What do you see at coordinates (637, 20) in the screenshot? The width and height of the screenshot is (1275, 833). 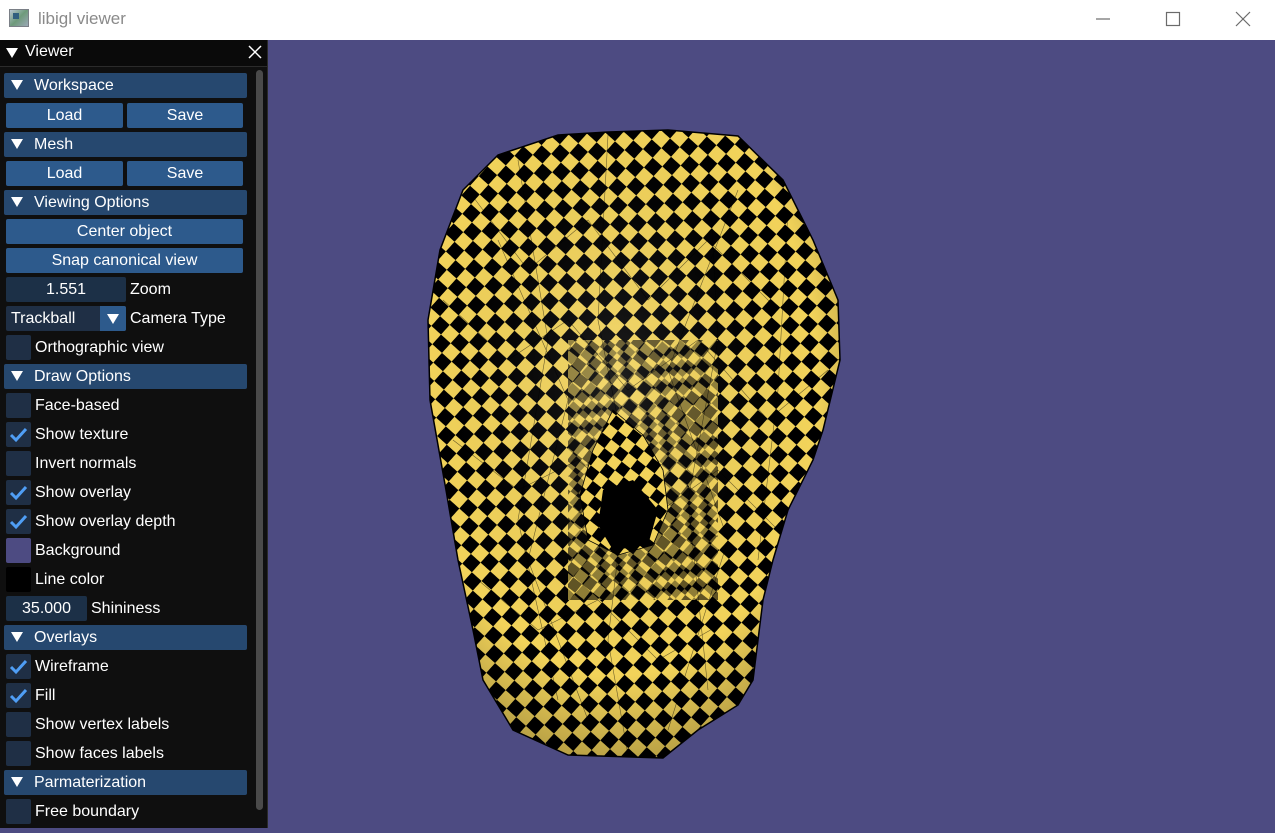 I see `window-title-bar: libigl viewer` at bounding box center [637, 20].